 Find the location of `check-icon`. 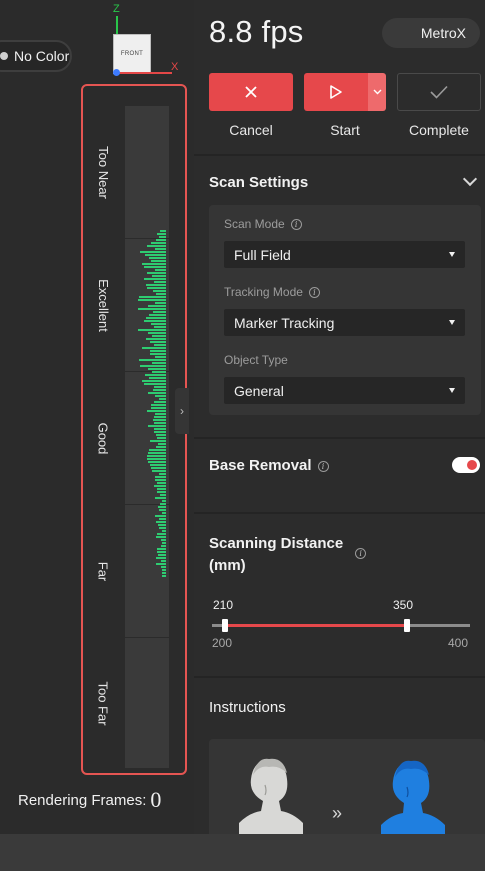

check-icon is located at coordinates (439, 92).